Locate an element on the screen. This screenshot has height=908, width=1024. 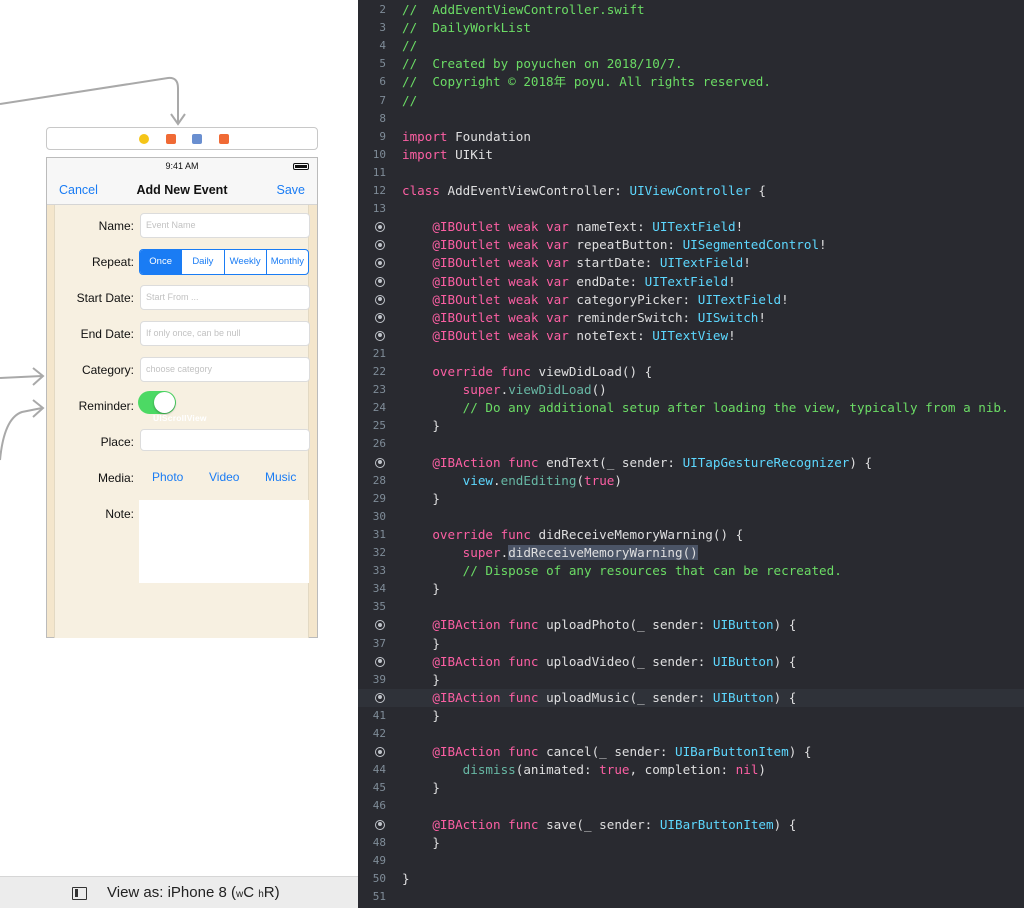
code-text: import UIKit is located at coordinates (447, 155).